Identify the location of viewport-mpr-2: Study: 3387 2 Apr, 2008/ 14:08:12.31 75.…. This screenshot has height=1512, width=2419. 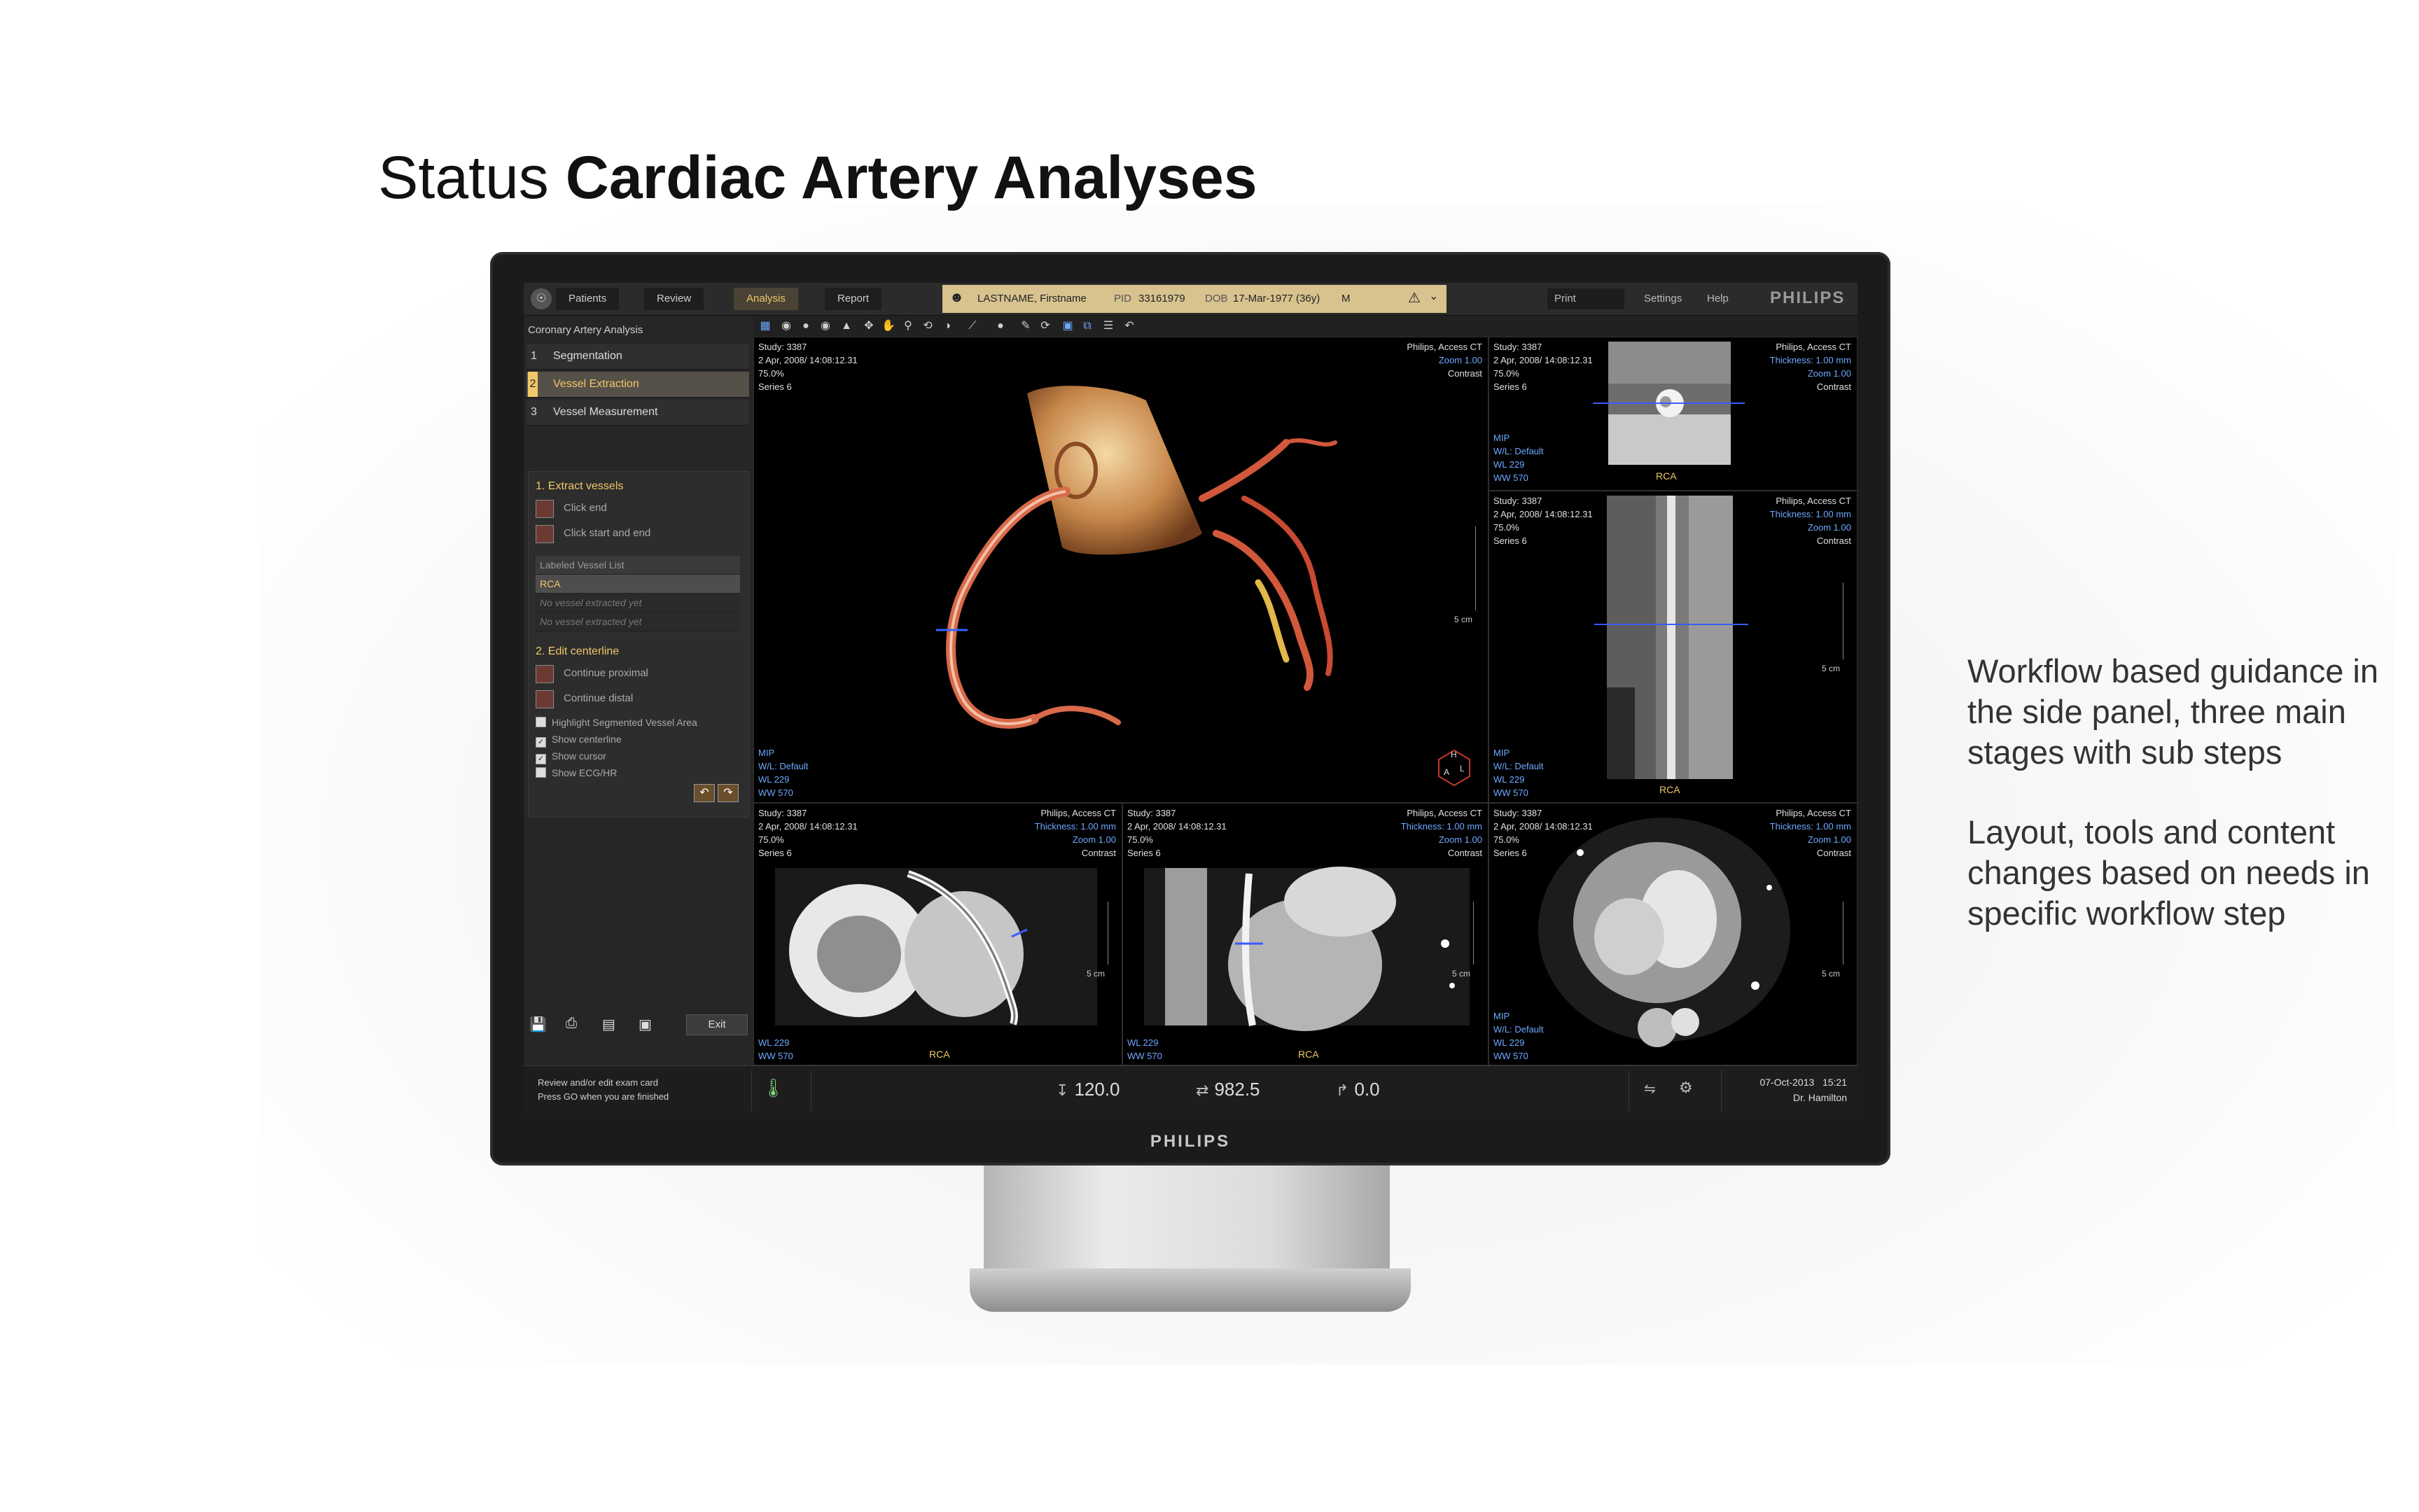
(1305, 934).